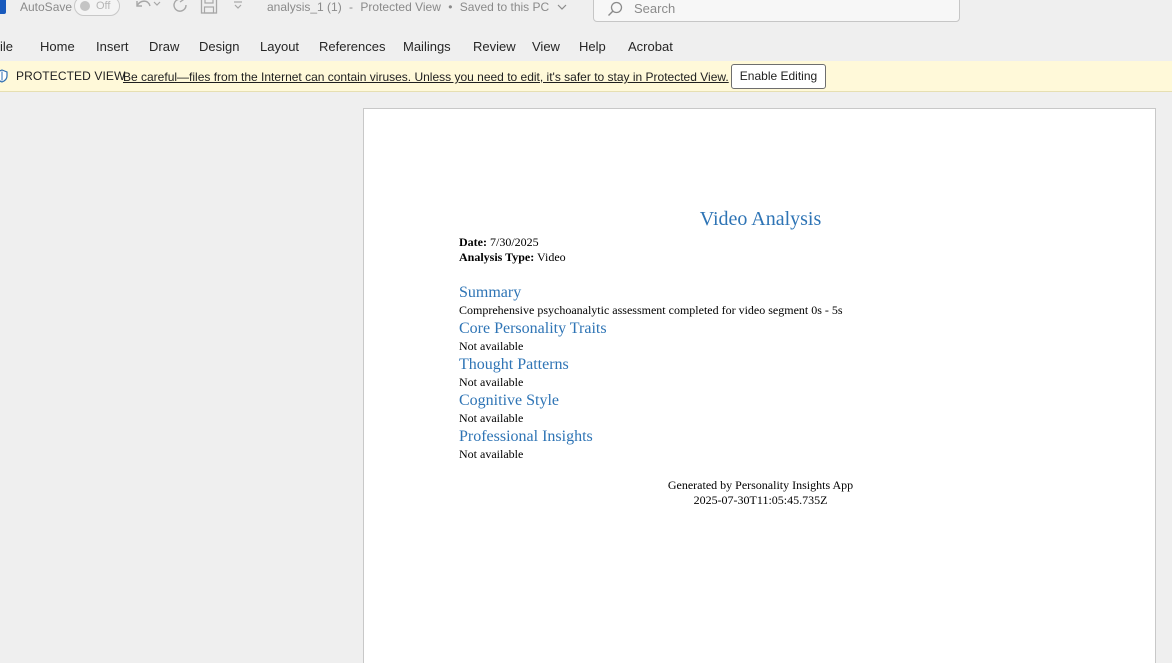 This screenshot has width=1172, height=663. What do you see at coordinates (562, 7) in the screenshot?
I see `chevron-down-icon` at bounding box center [562, 7].